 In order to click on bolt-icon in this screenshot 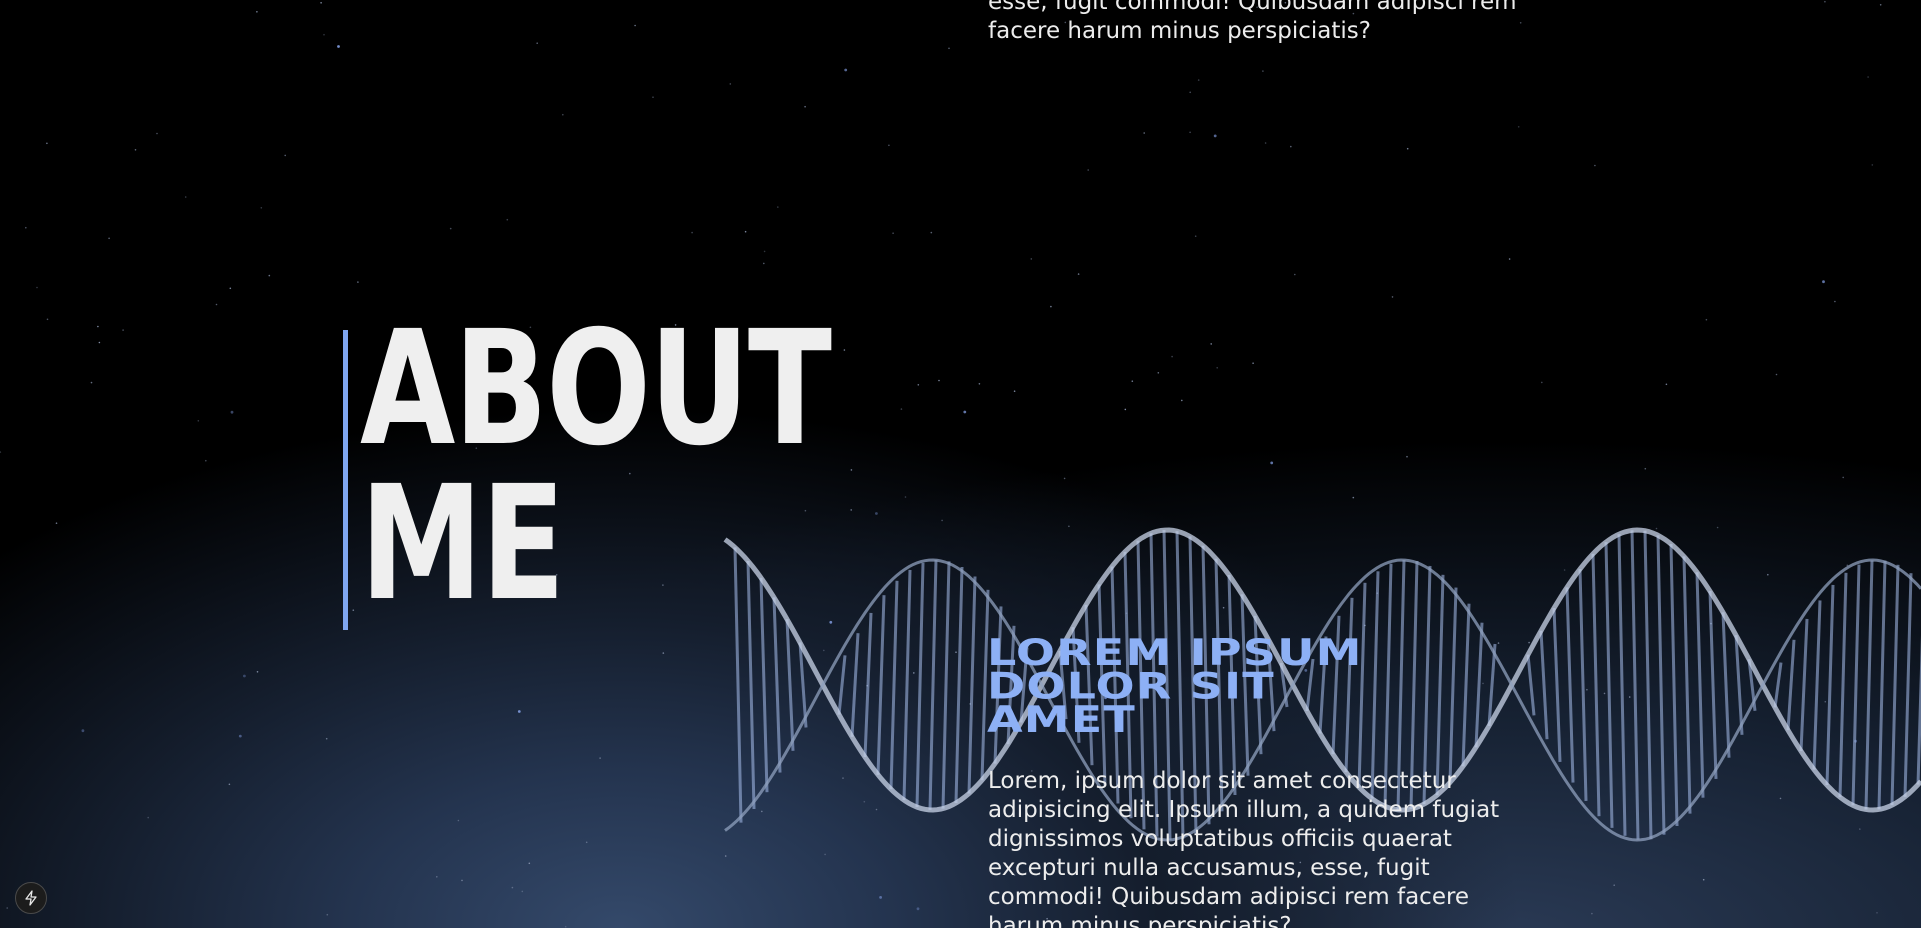, I will do `click(31, 898)`.